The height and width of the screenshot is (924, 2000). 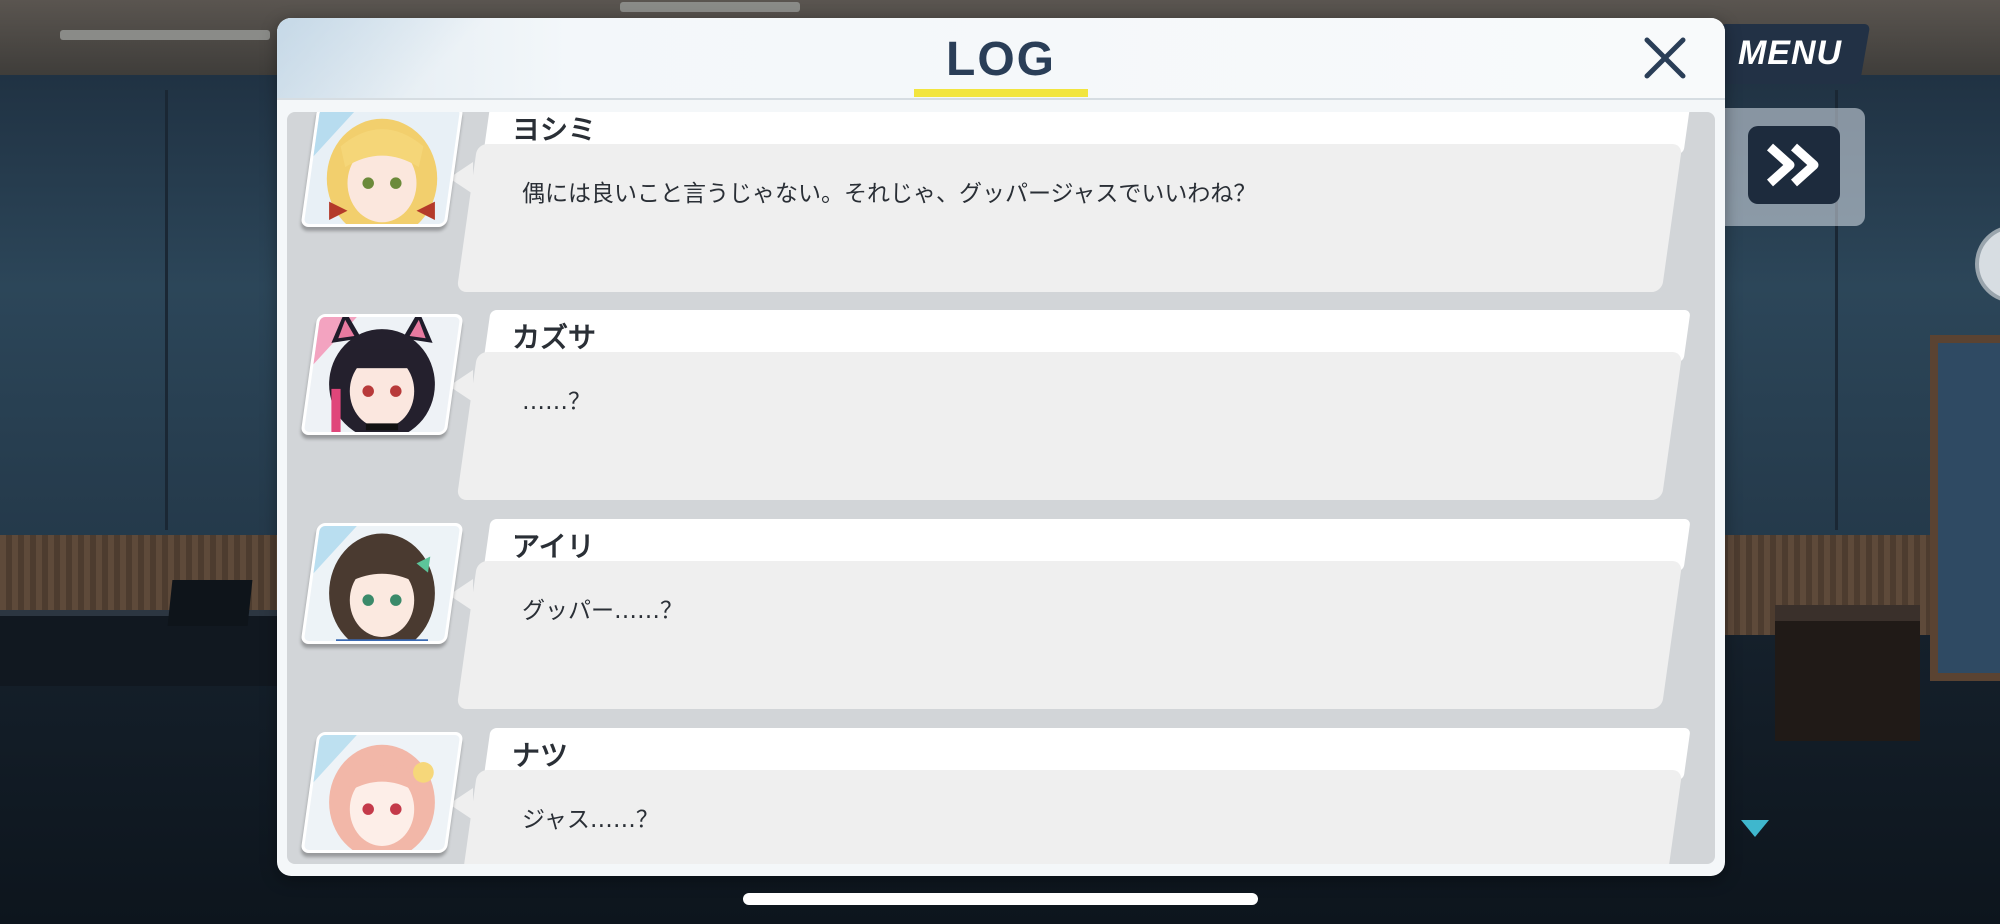 I want to click on log-header: LOG, so click(x=1001, y=59).